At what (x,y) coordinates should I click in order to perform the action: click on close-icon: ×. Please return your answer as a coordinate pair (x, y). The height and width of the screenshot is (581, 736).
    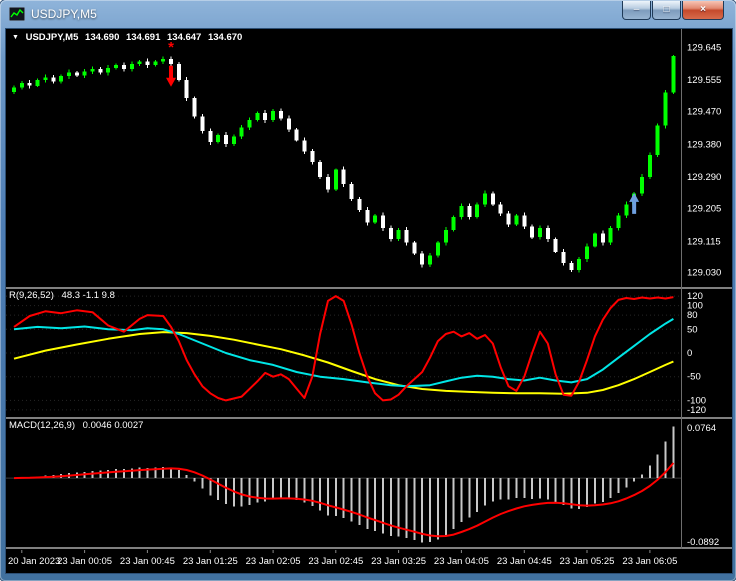
    Looking at the image, I should click on (703, 9).